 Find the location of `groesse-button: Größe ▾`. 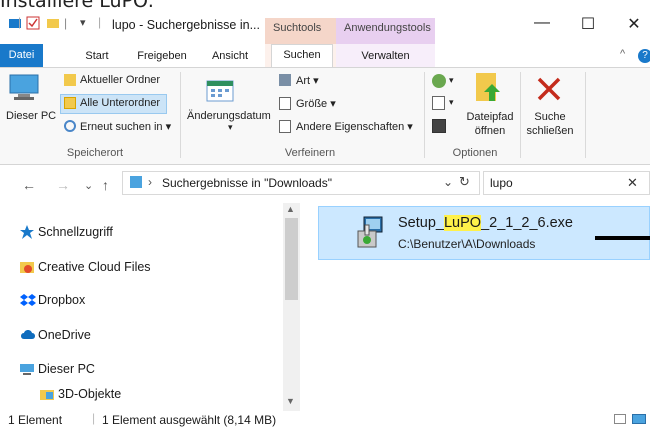

groesse-button: Größe ▾ is located at coordinates (316, 103).